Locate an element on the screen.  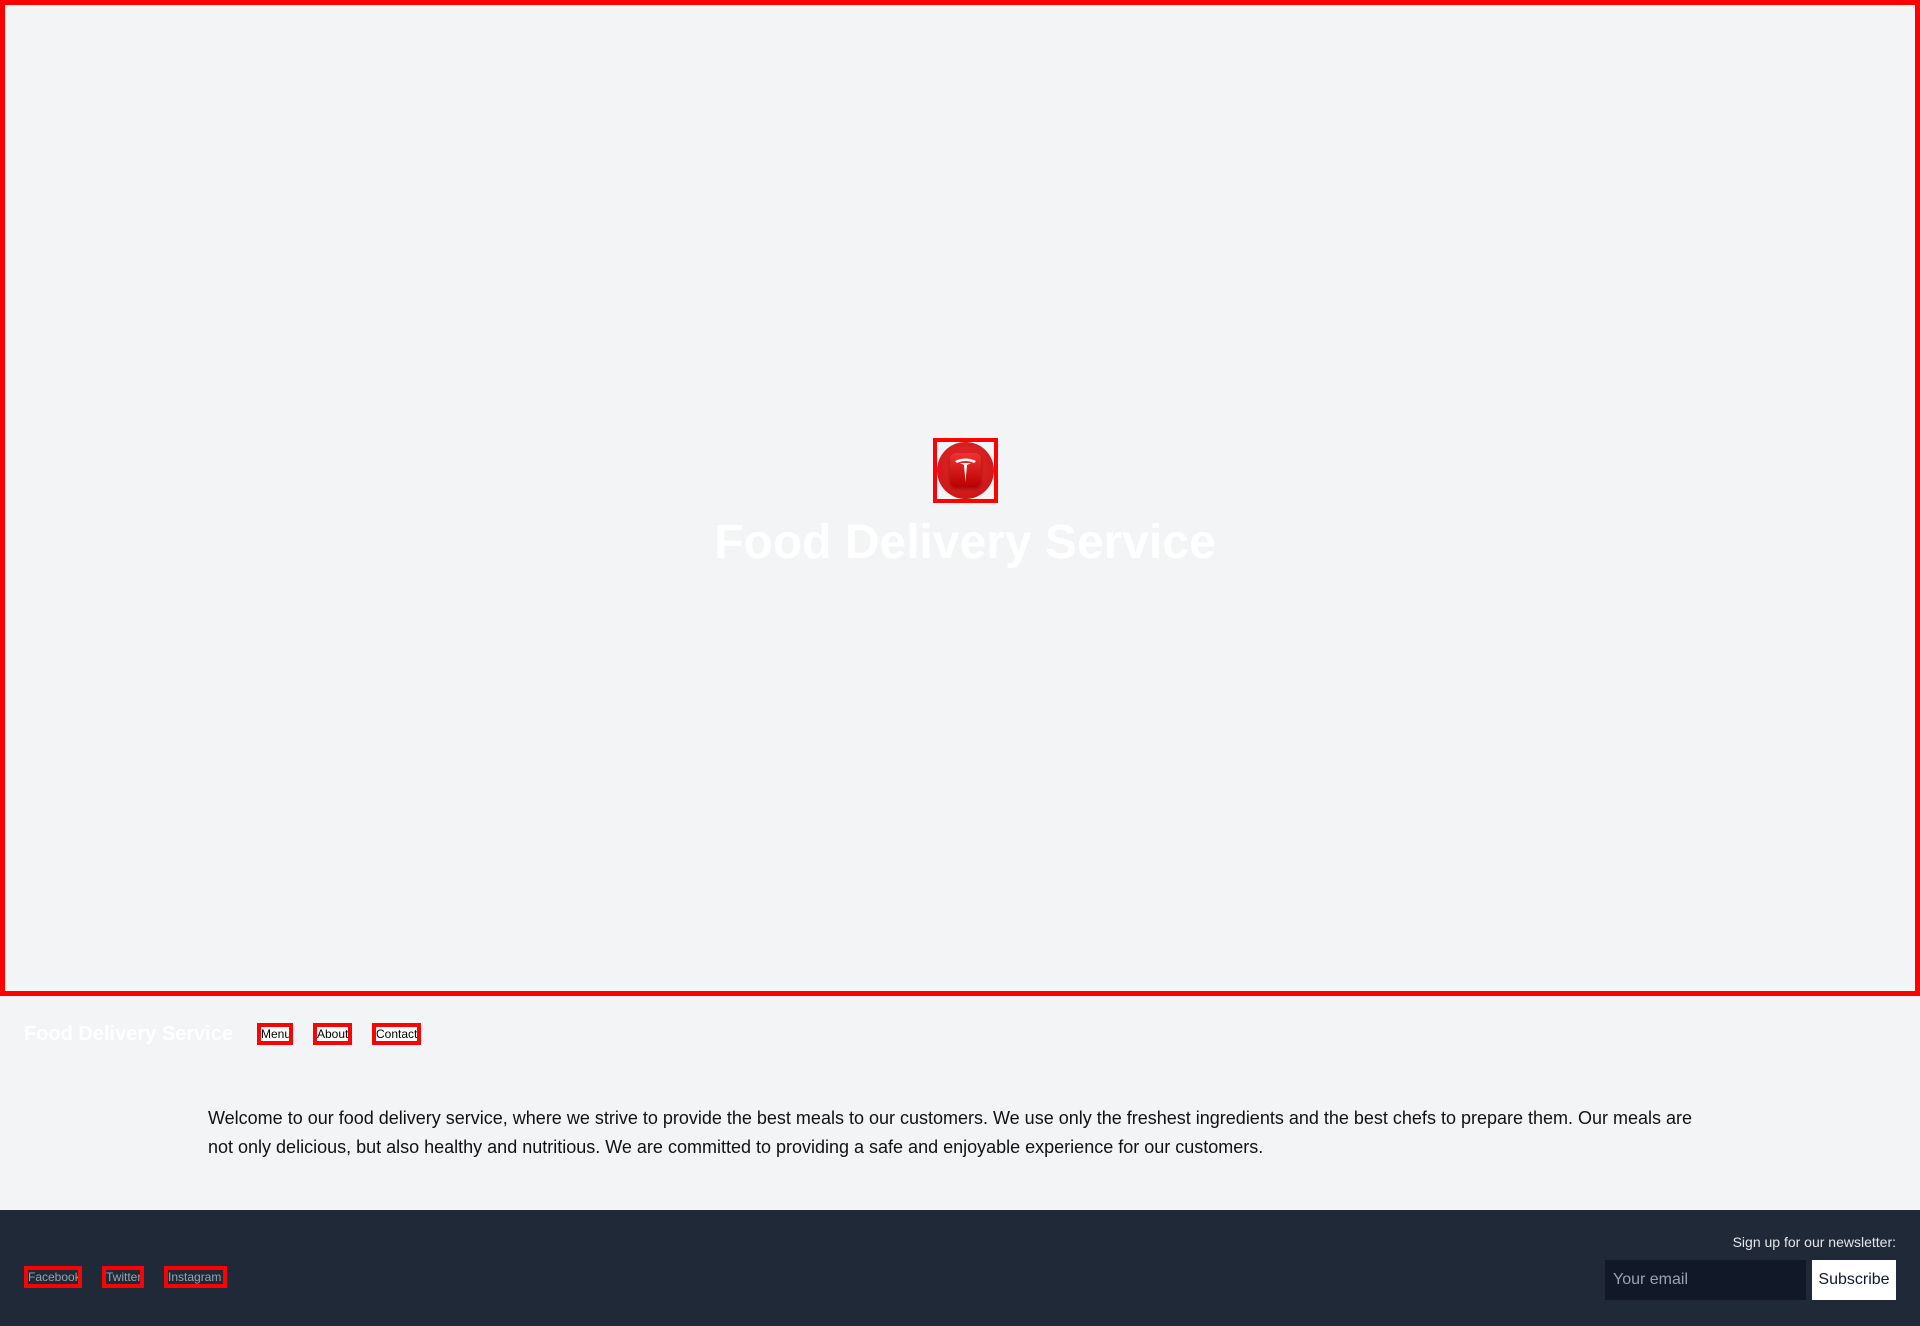
twitter-link: Twitter is located at coordinates (123, 1277).